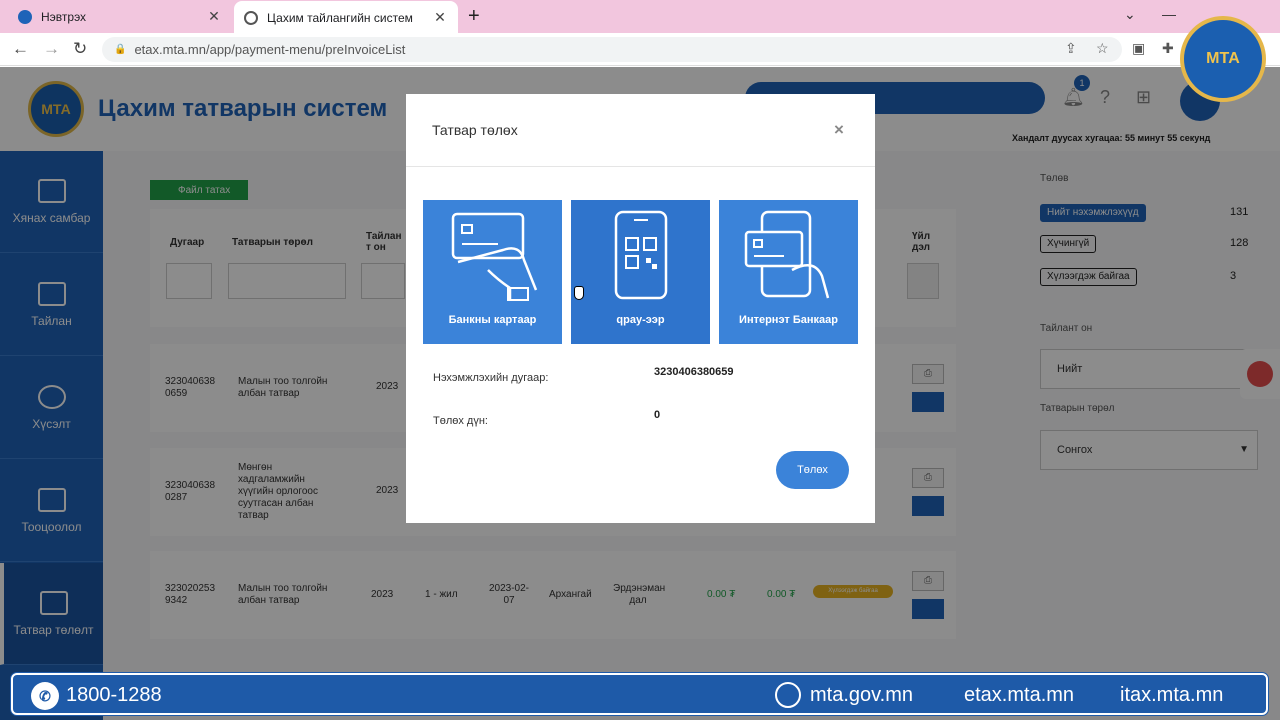 The image size is (1280, 720). I want to click on lock-icon: 🔒, so click(120, 49).